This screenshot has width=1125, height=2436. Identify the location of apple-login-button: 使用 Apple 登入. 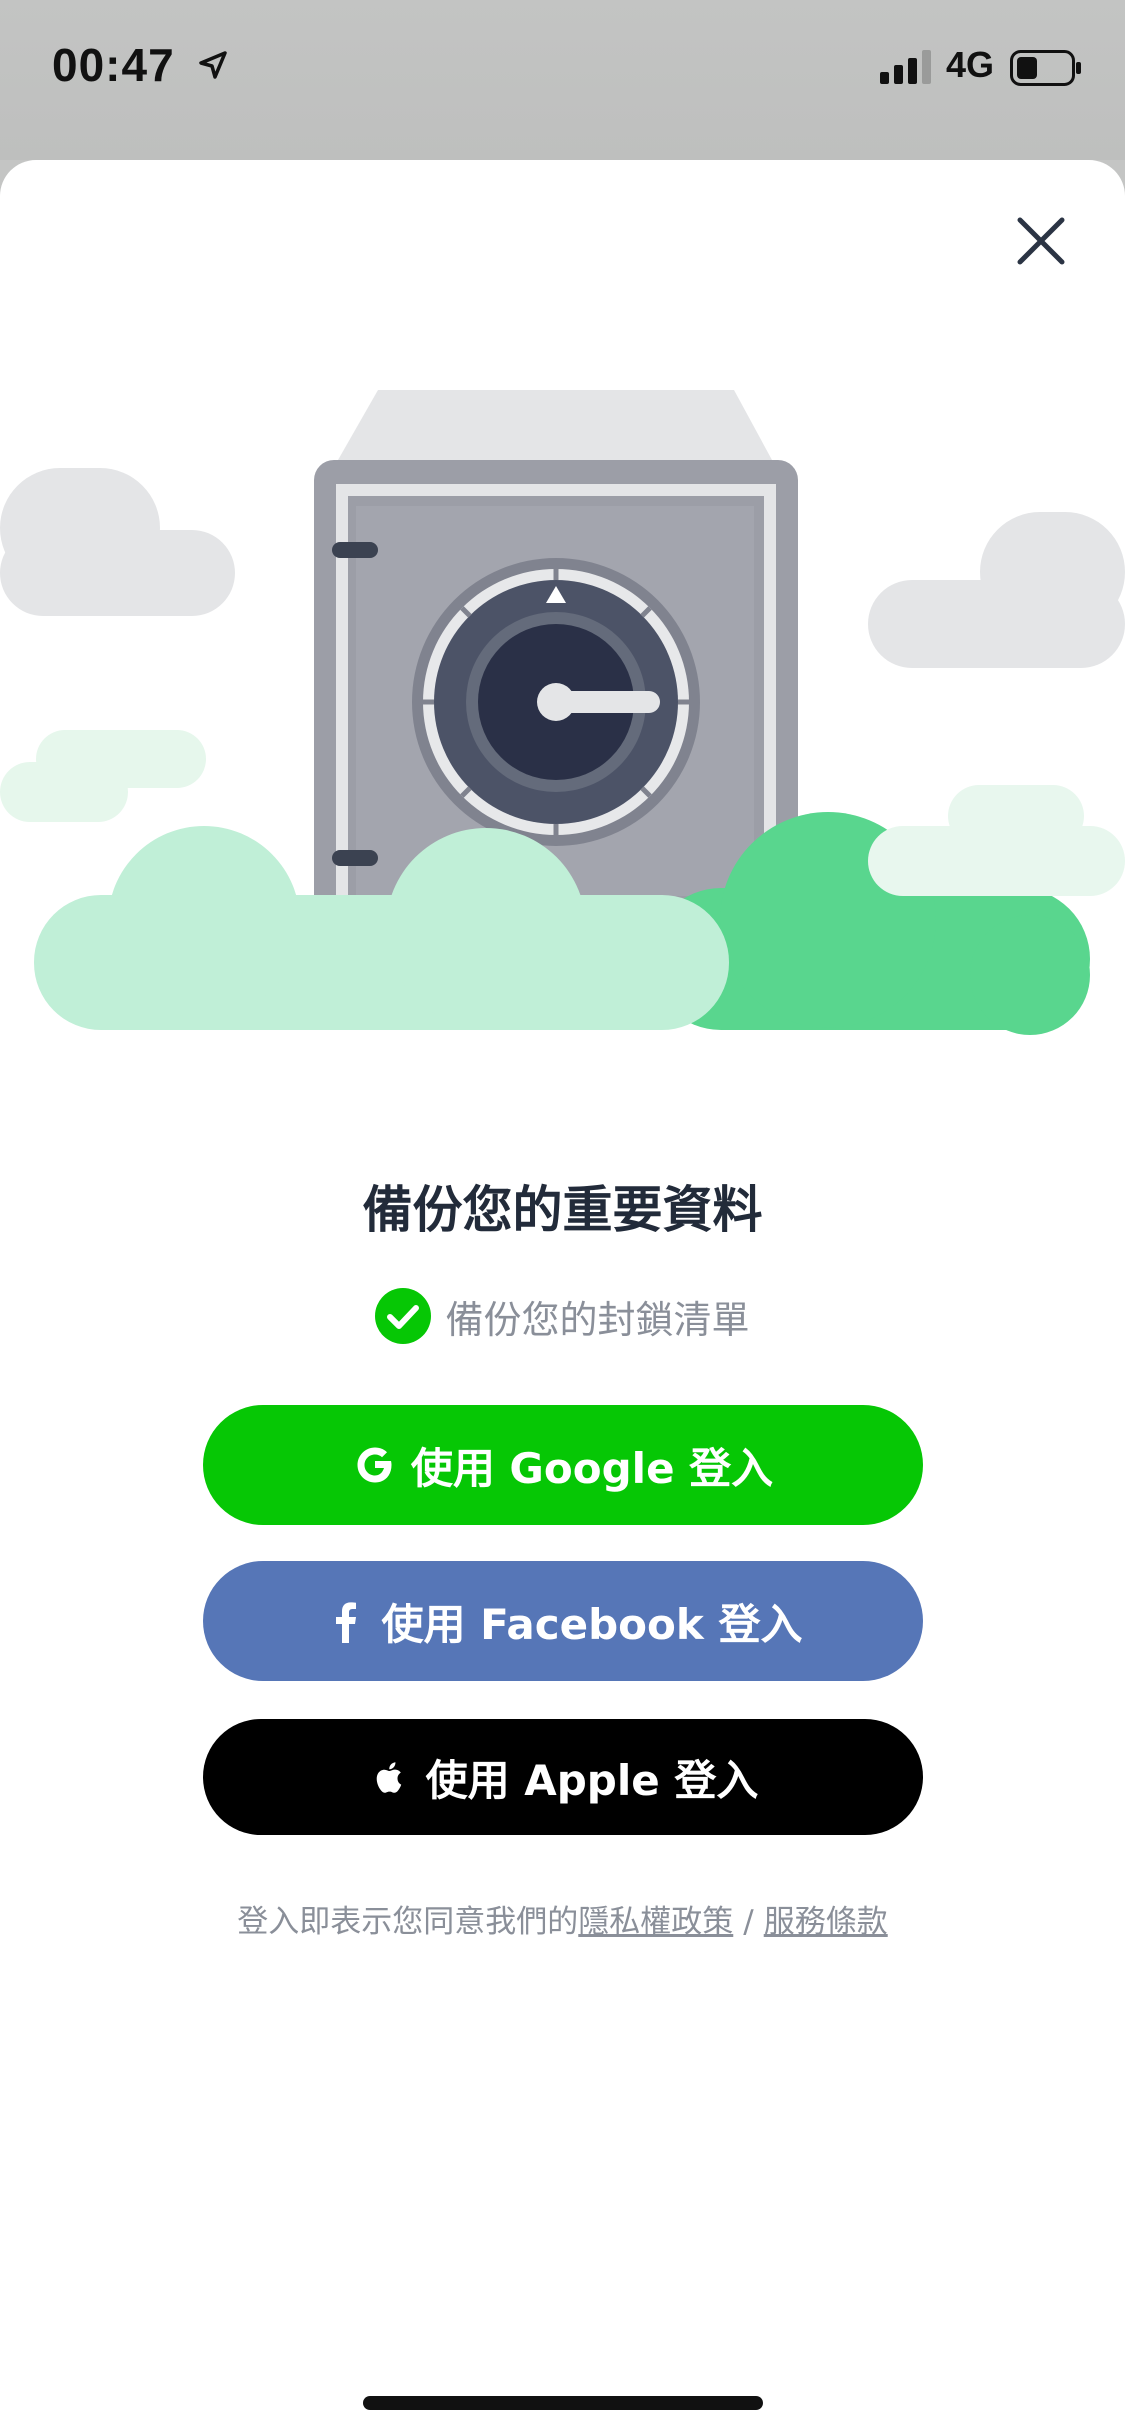
(563, 1777).